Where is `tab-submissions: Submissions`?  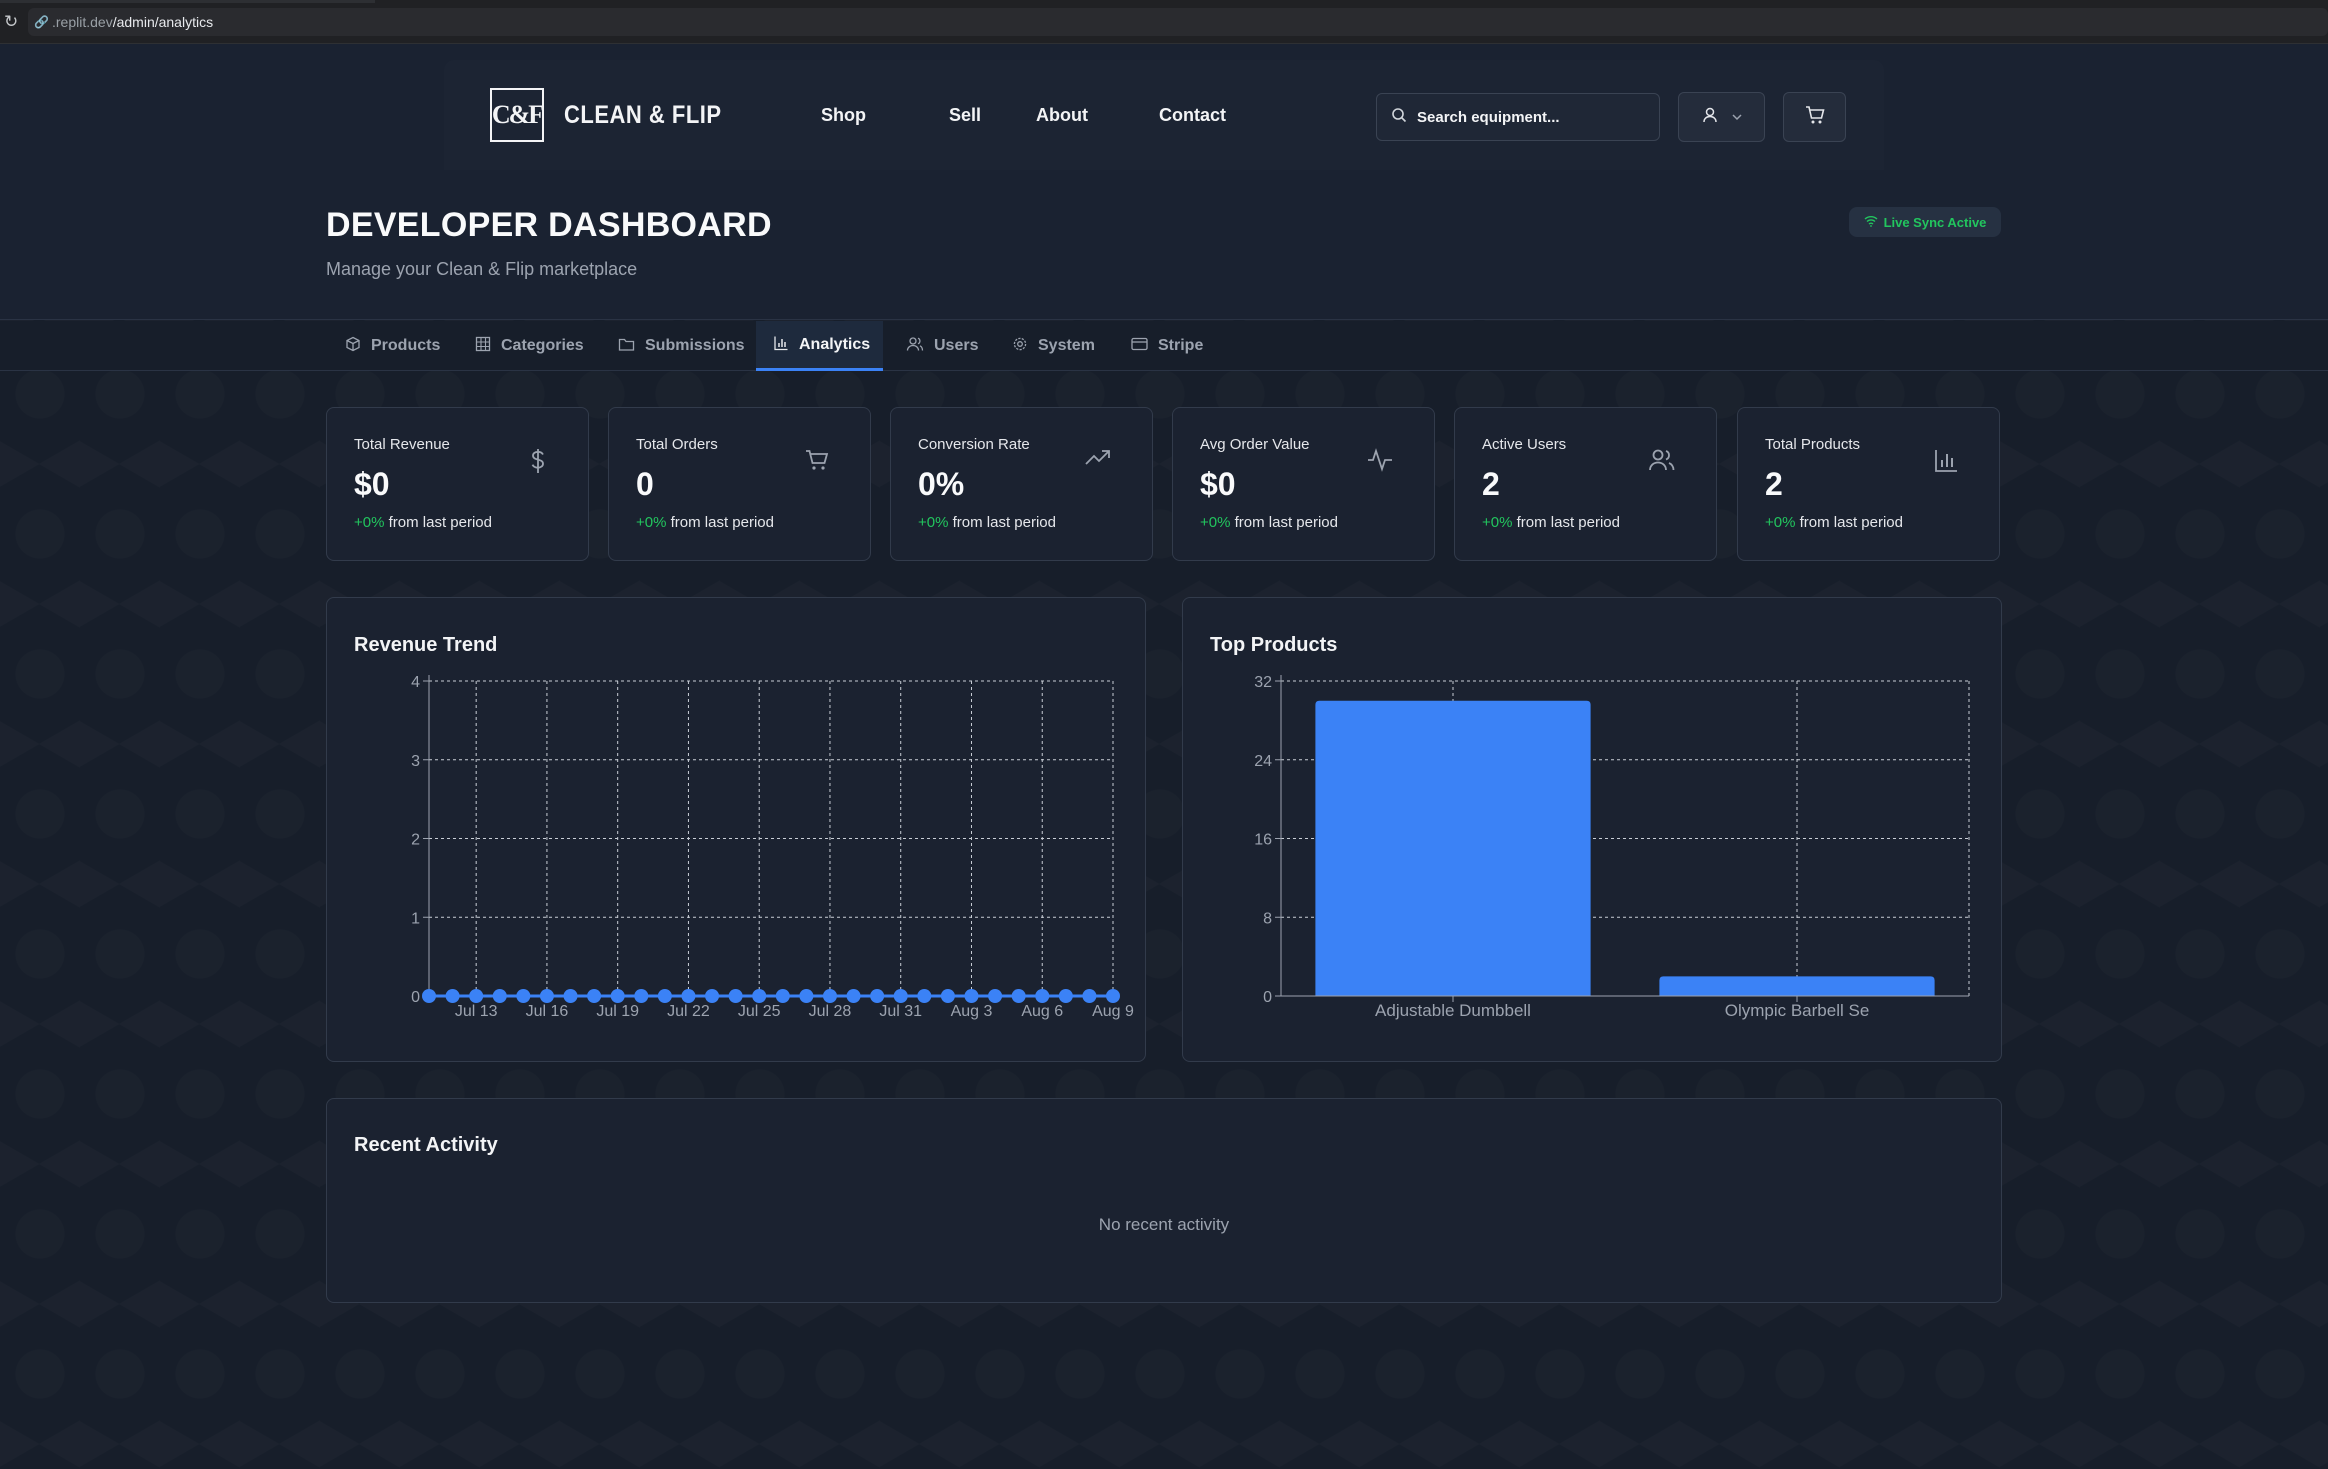 tab-submissions: Submissions is located at coordinates (681, 346).